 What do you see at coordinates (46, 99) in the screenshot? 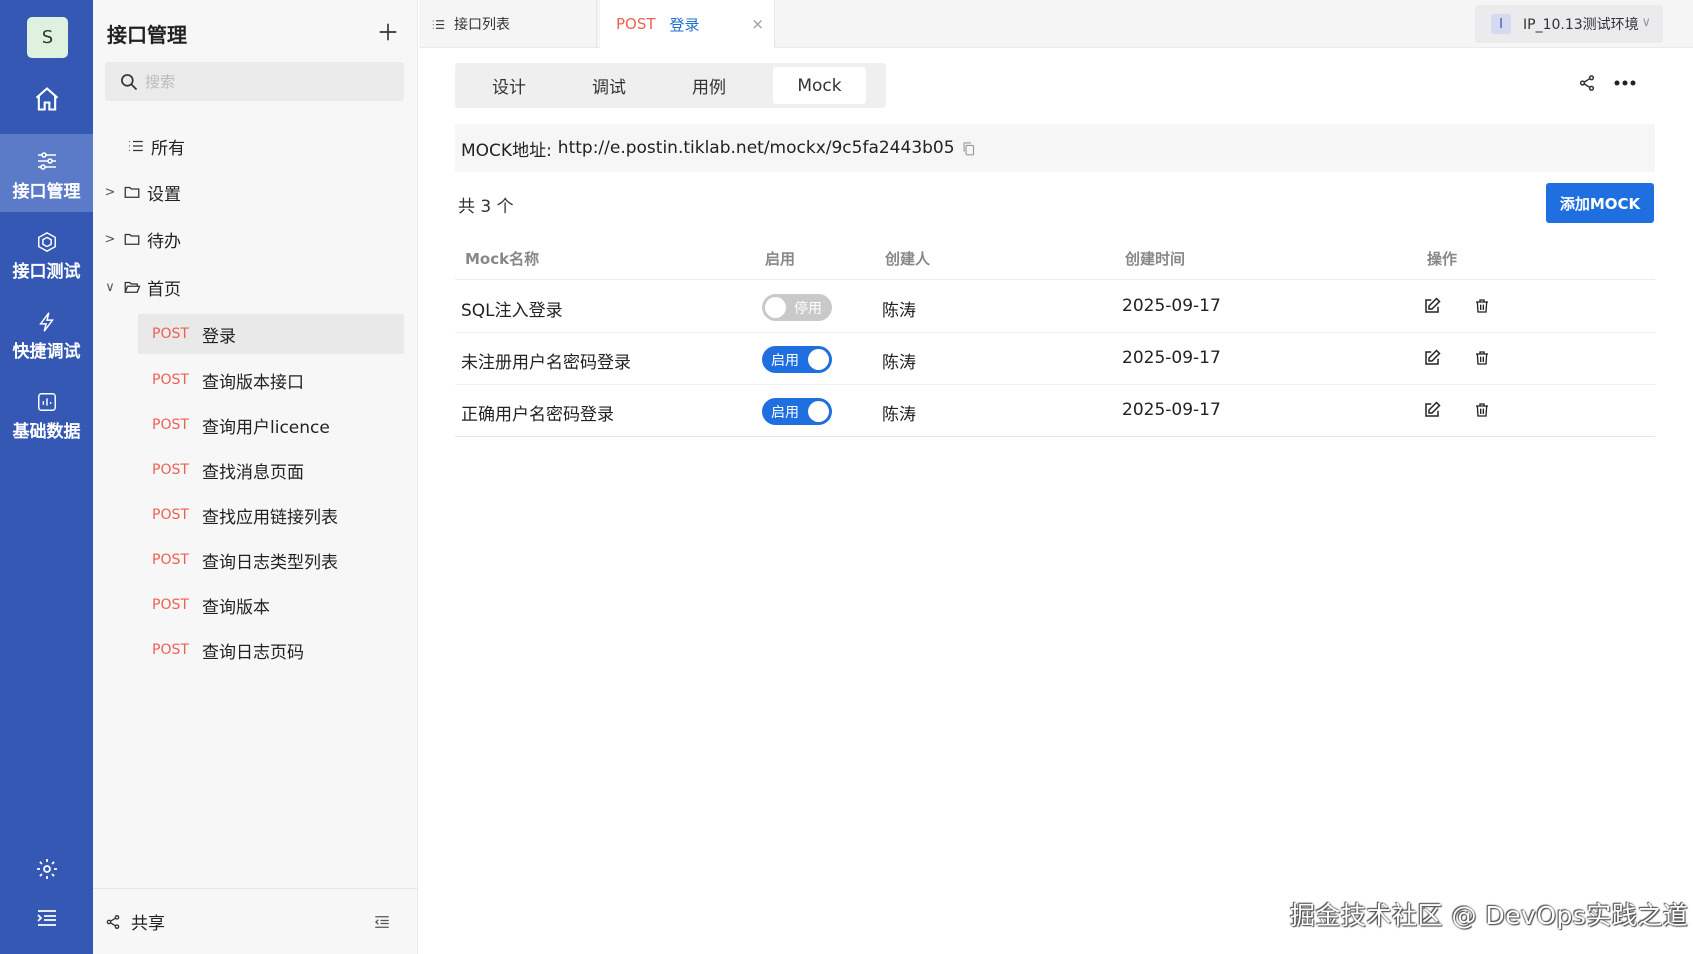
I see `home-icon` at bounding box center [46, 99].